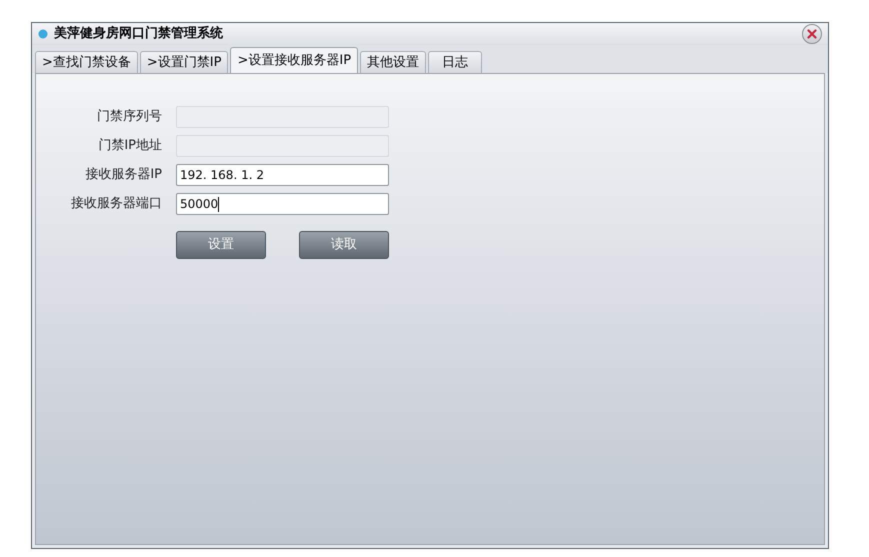  Describe the element at coordinates (123, 175) in the screenshot. I see `field-label: 接收服务器IP` at that location.